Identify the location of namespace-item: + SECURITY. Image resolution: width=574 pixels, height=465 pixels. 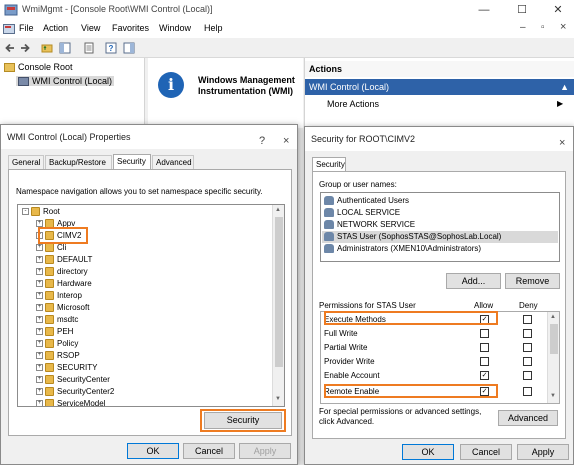
(66, 368).